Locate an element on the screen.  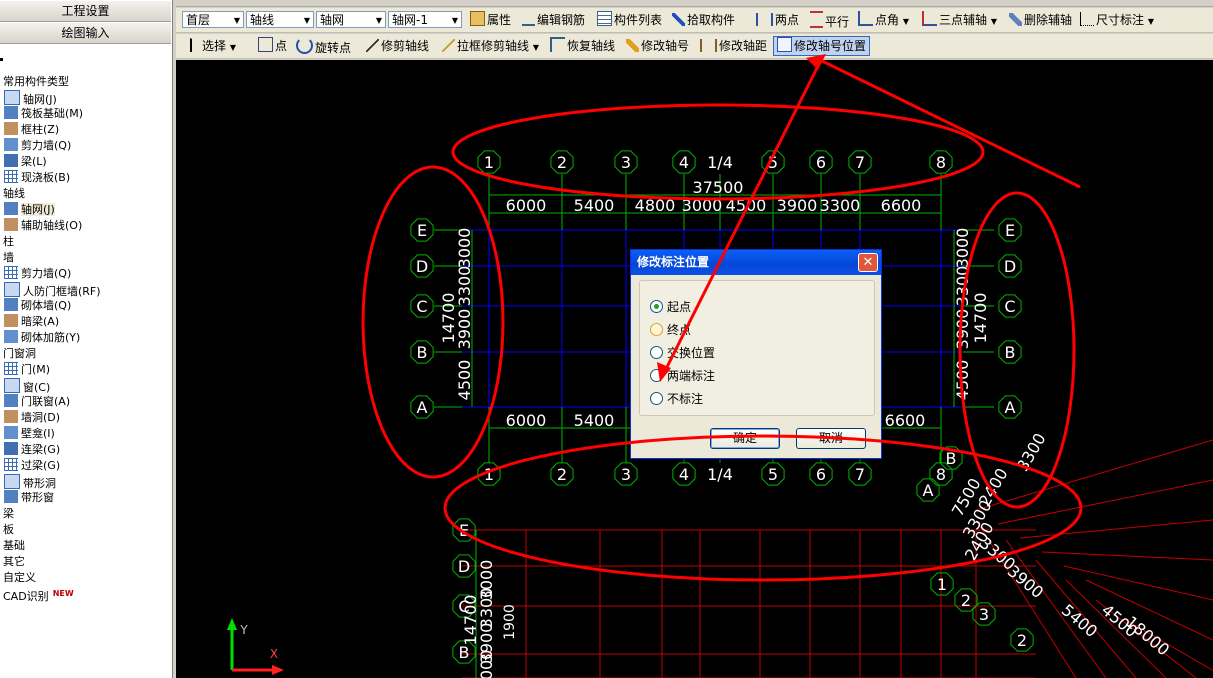
axis-label: B is located at coordinates (422, 352).